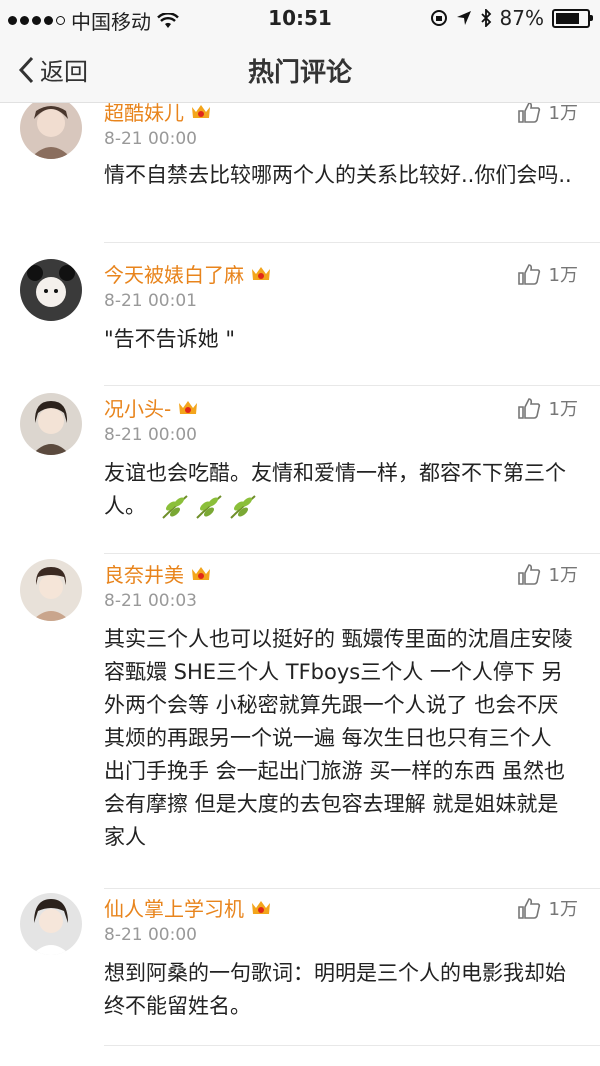  Describe the element at coordinates (485, 18) in the screenshot. I see `bluetooth-icon` at that location.